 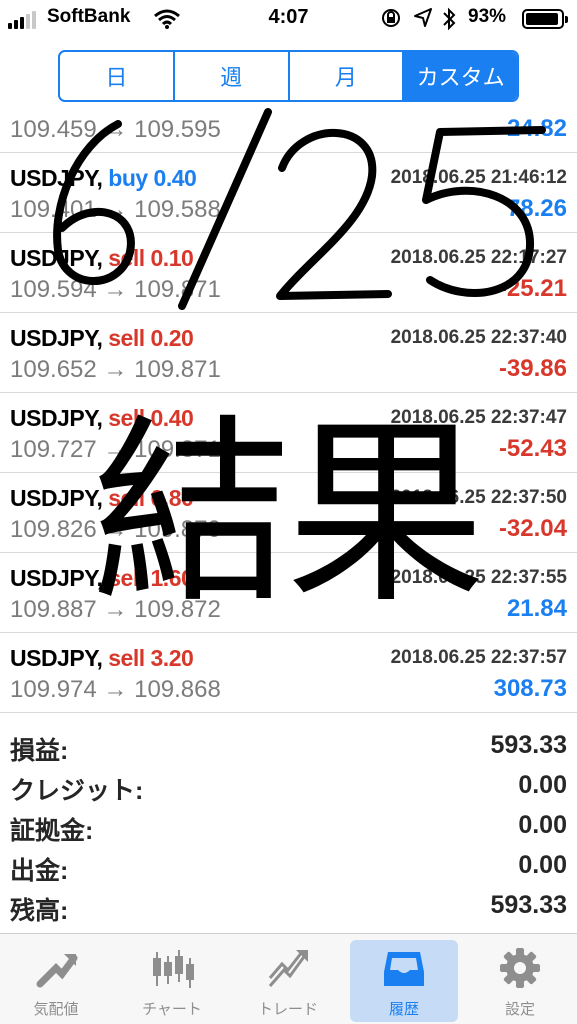 What do you see at coordinates (478, 417) in the screenshot?
I see `deal-time: 2018.06.25 22:37:47` at bounding box center [478, 417].